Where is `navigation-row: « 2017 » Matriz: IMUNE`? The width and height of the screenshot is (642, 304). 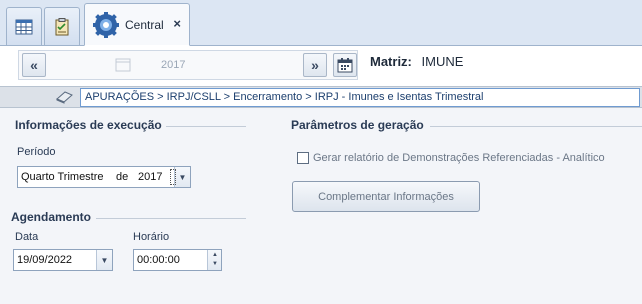 navigation-row: « 2017 » Matriz: IMUNE is located at coordinates (321, 66).